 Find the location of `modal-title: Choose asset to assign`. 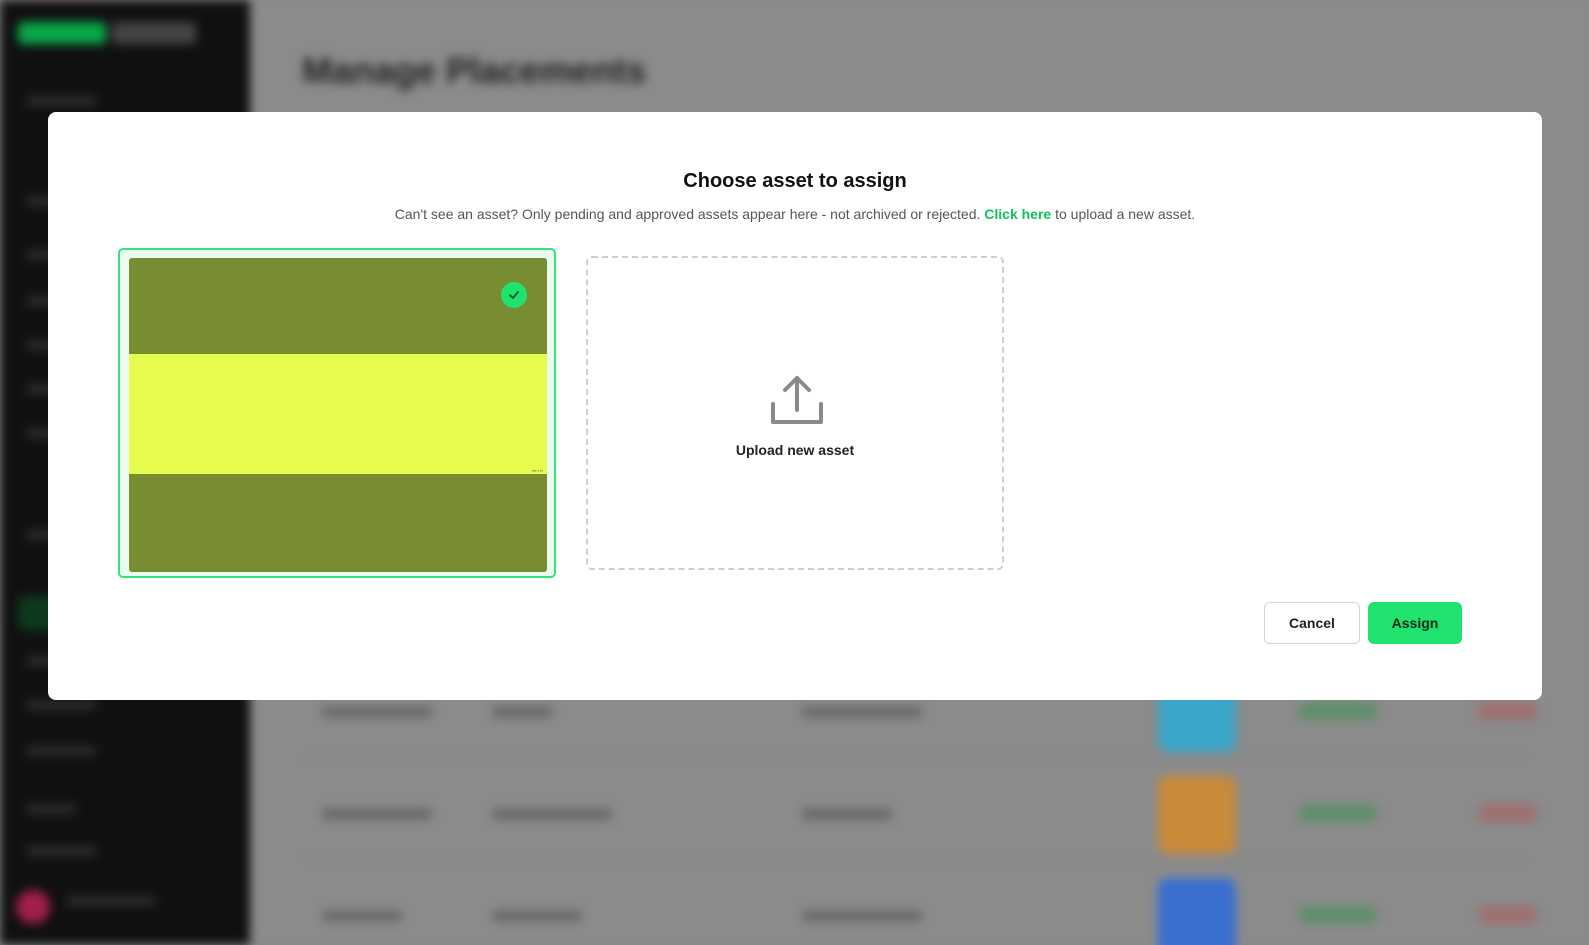

modal-title: Choose asset to assign is located at coordinates (795, 181).